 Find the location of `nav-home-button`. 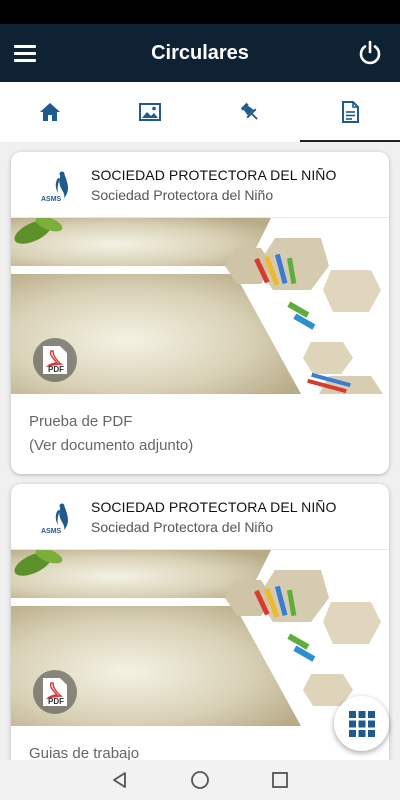

nav-home-button is located at coordinates (200, 780).